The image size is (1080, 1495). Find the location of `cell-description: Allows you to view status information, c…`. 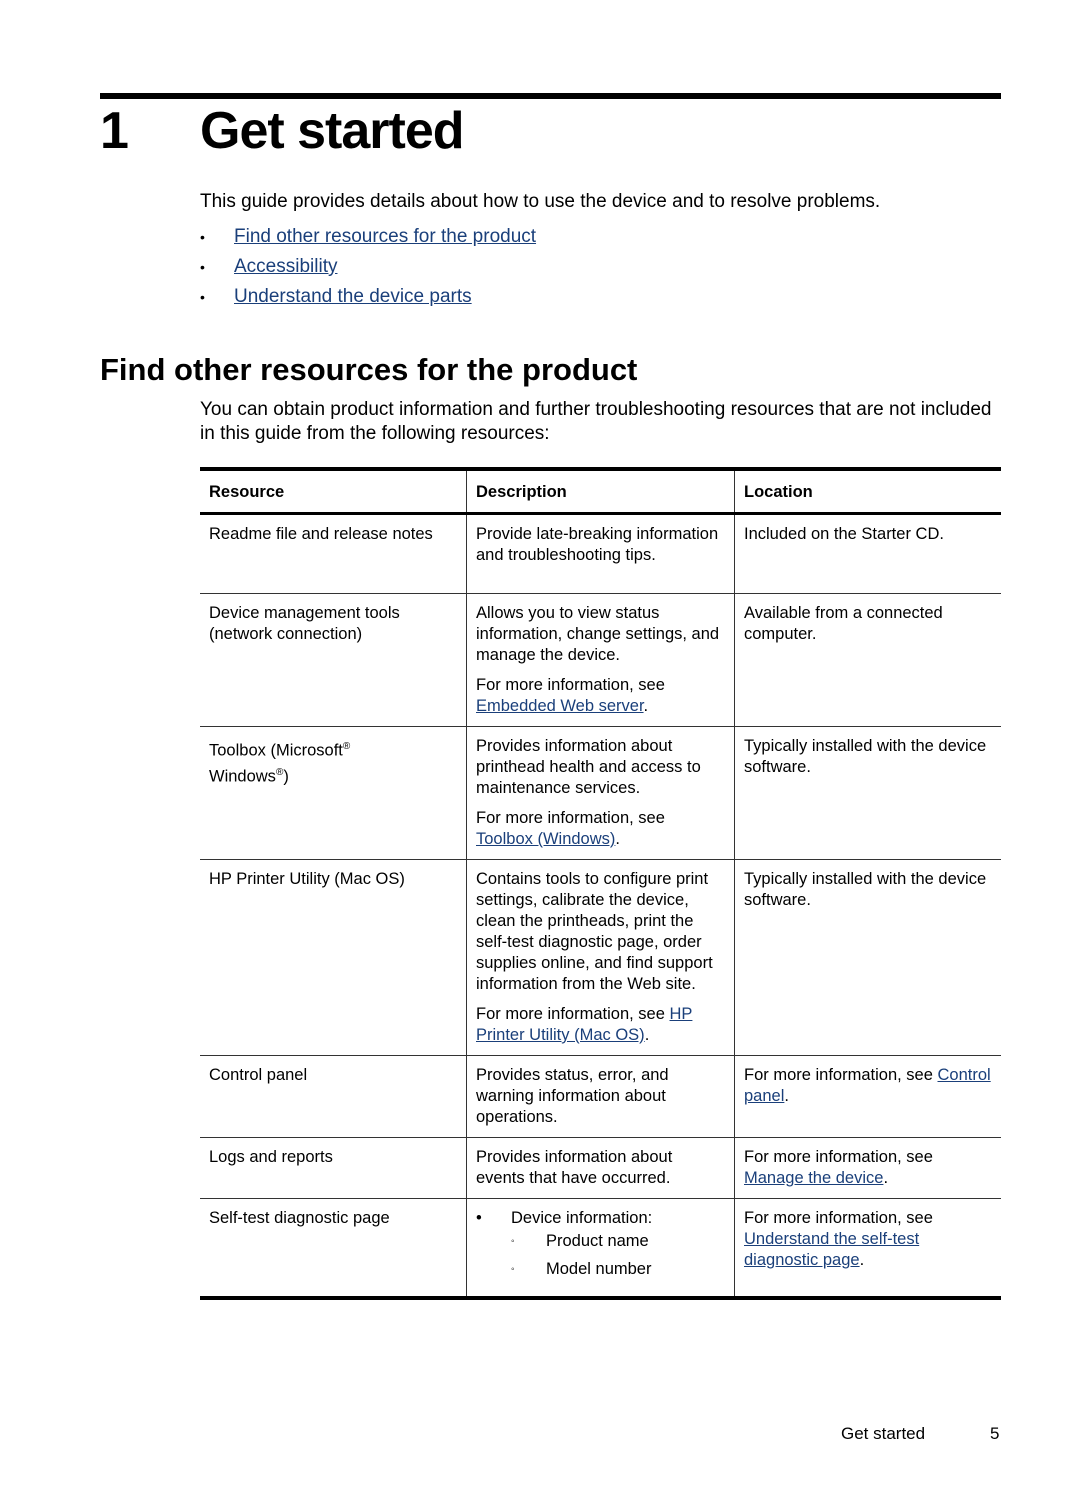

cell-description: Allows you to view status information, c… is located at coordinates (600, 660).